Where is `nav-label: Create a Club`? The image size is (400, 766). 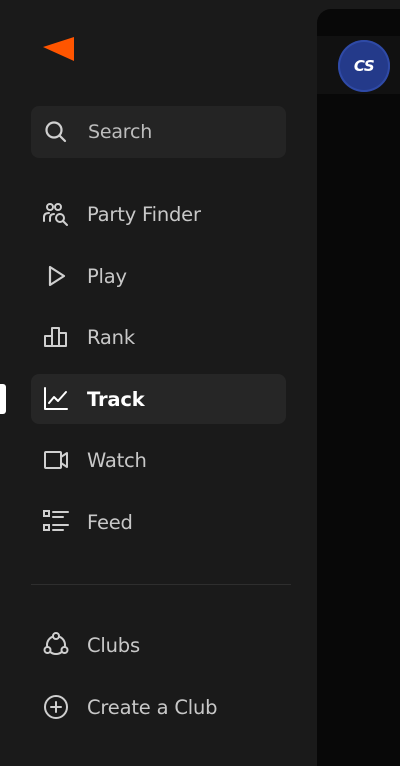
nav-label: Create a Club is located at coordinates (152, 707).